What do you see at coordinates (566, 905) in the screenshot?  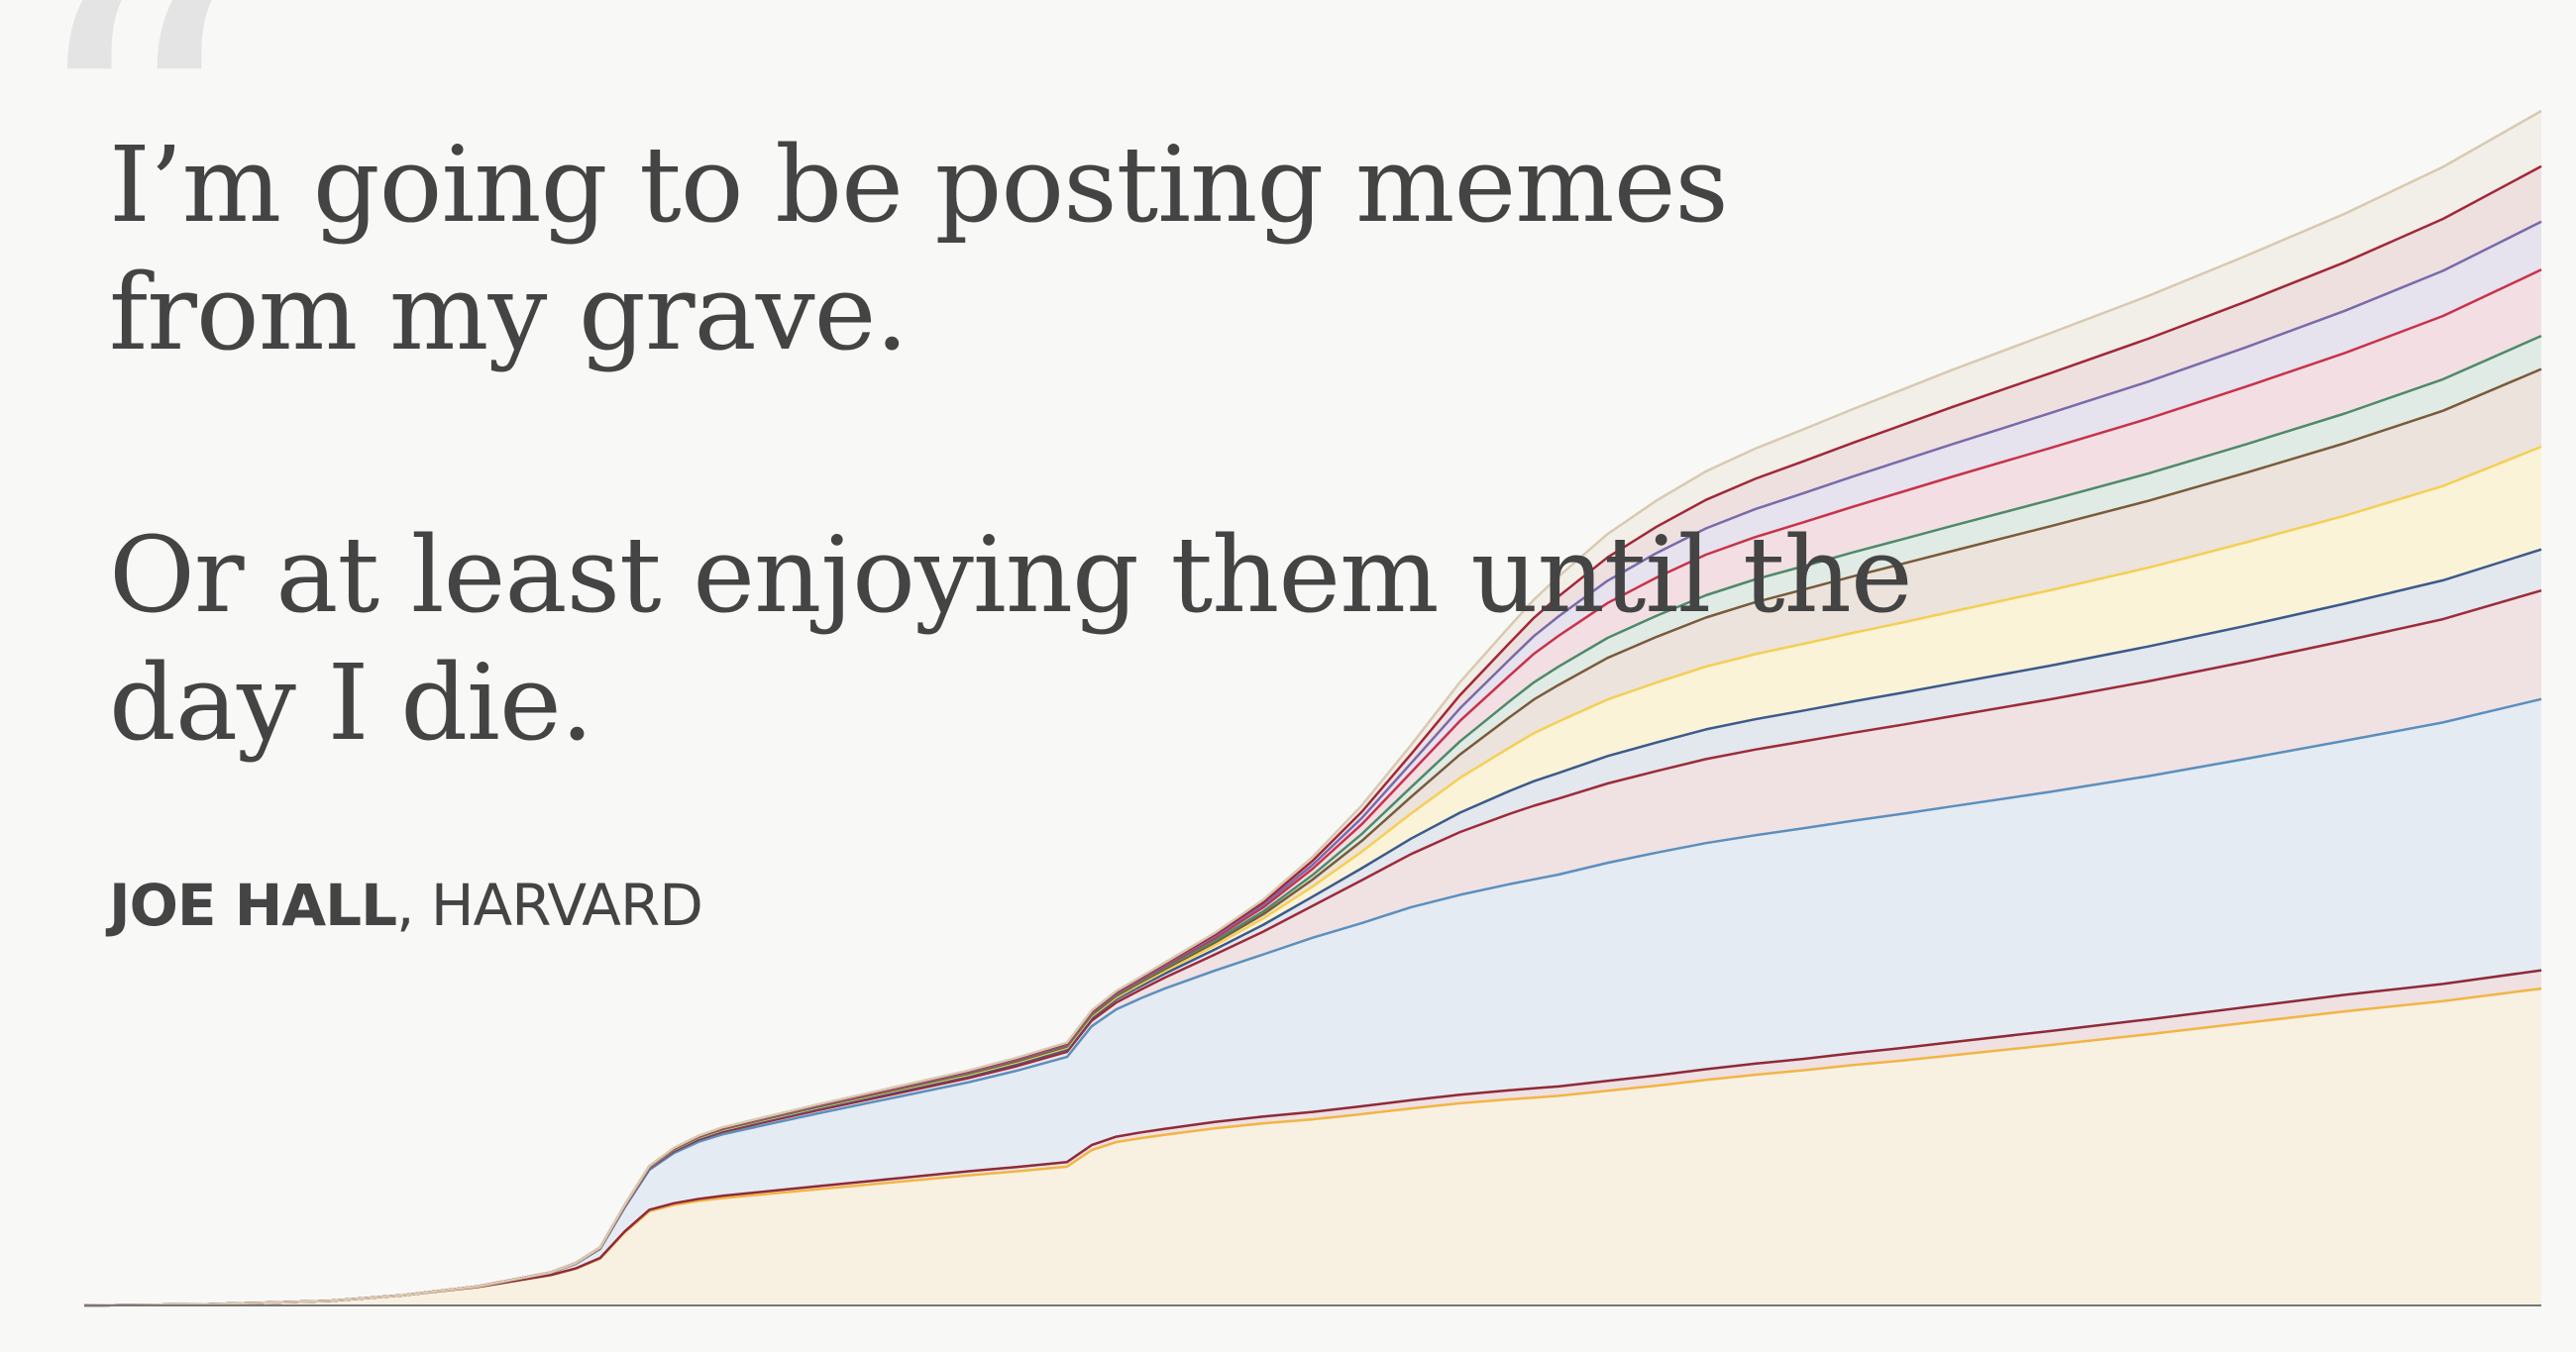 I see `attribution-affiliation: HARVARD` at bounding box center [566, 905].